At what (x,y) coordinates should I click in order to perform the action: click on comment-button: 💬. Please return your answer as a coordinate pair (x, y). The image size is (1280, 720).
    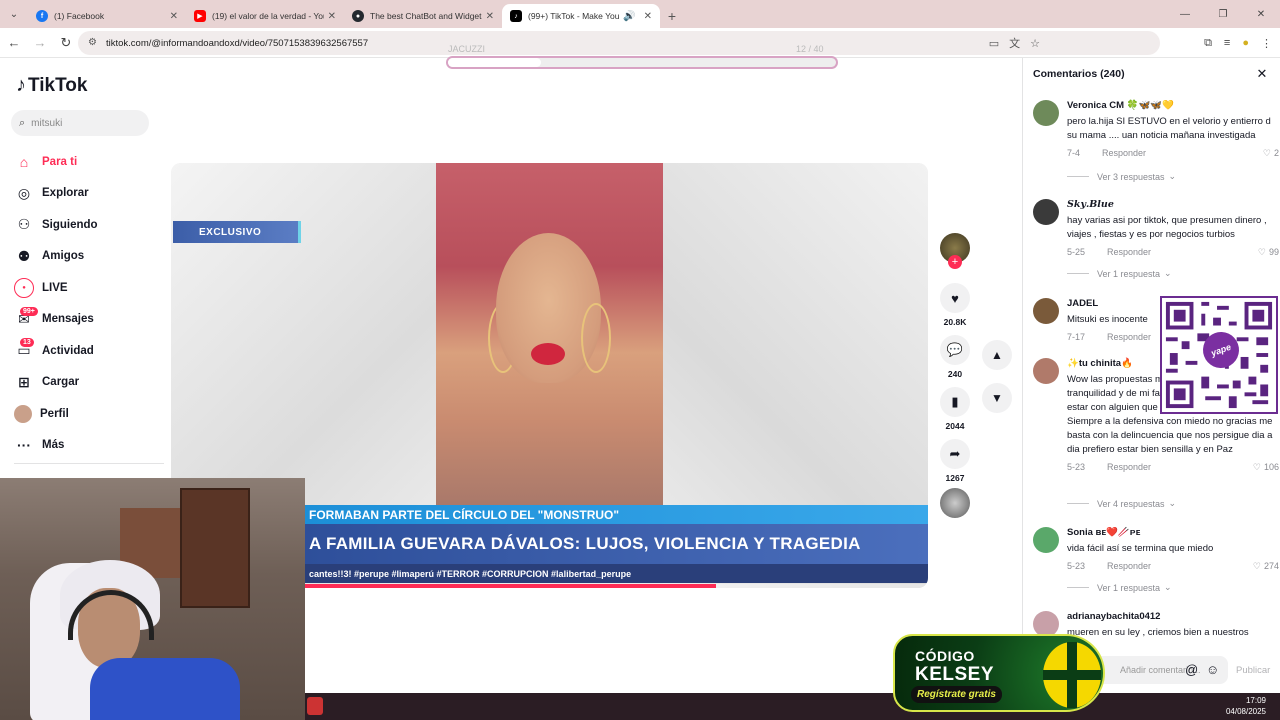
    Looking at the image, I should click on (955, 350).